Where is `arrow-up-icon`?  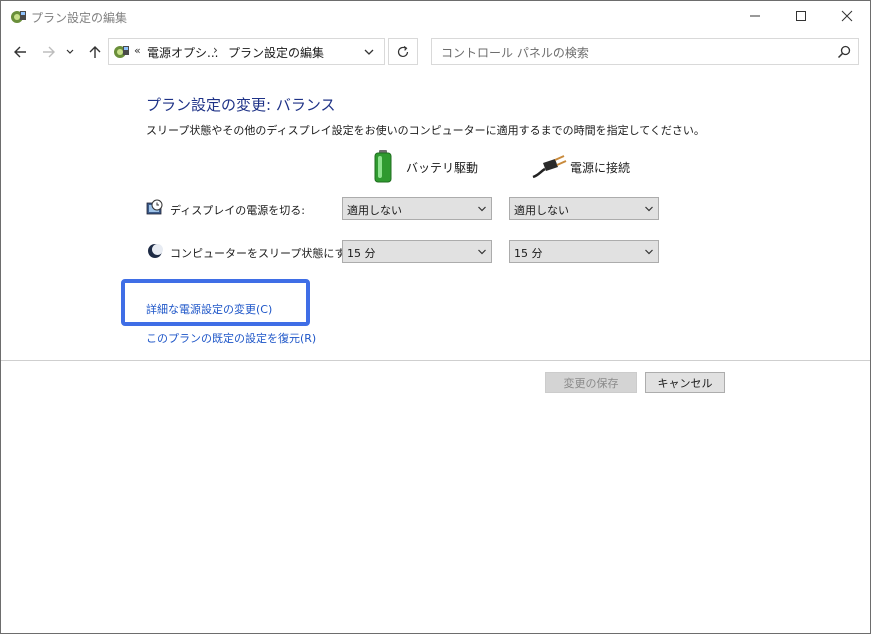
arrow-up-icon is located at coordinates (95, 52).